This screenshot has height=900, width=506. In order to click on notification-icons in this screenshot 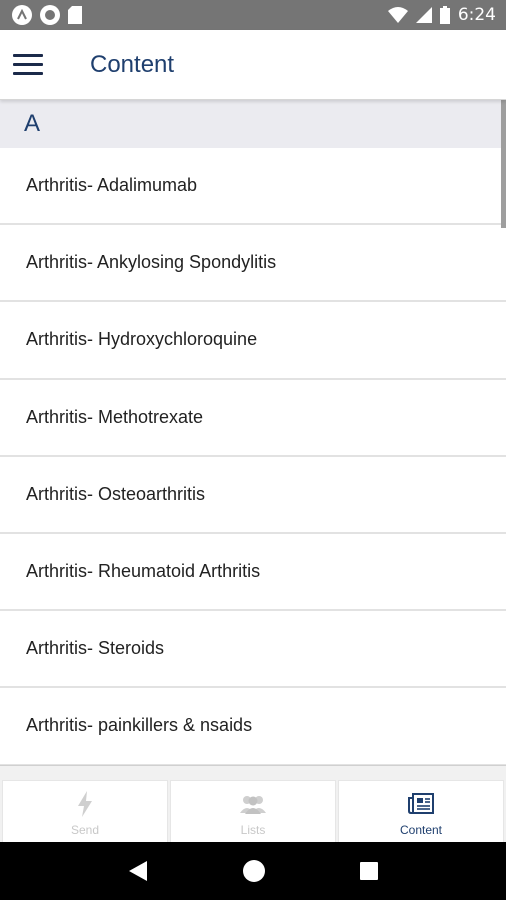, I will do `click(47, 15)`.